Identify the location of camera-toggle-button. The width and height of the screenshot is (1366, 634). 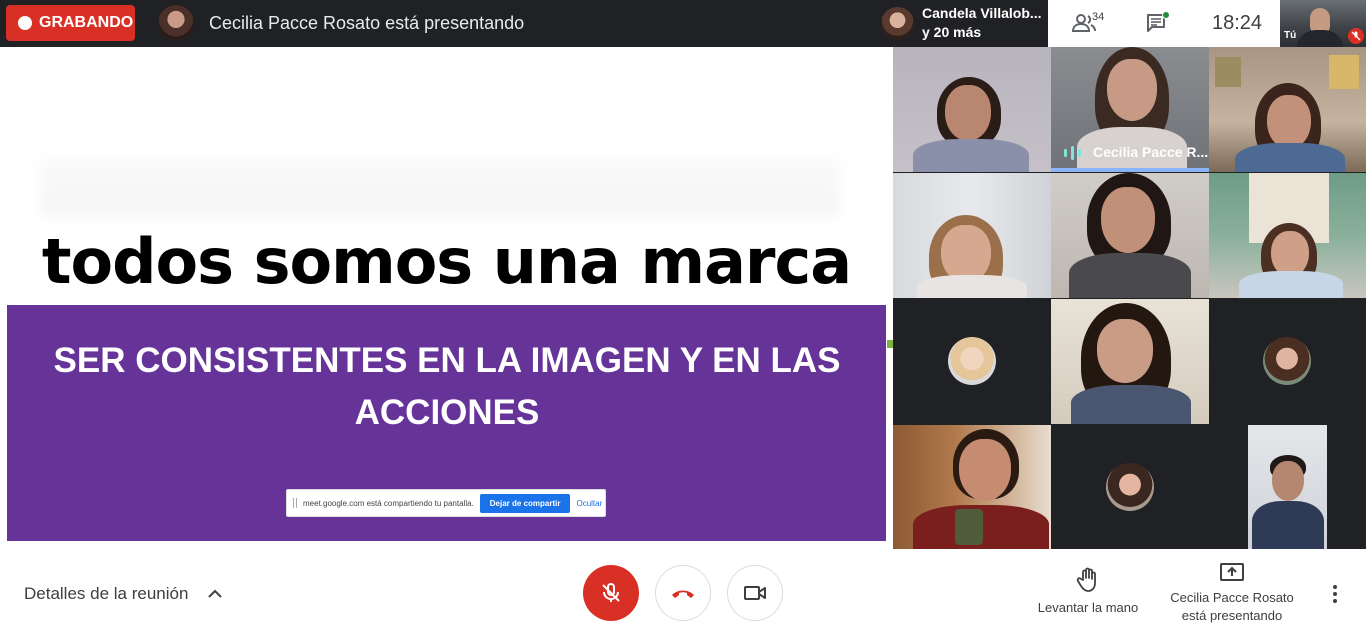
(755, 593).